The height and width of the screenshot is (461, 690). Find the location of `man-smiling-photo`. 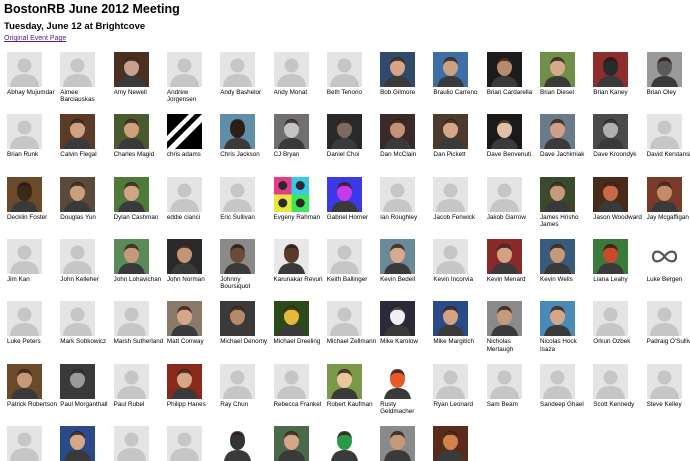

man-smiling-photo is located at coordinates (184, 319).